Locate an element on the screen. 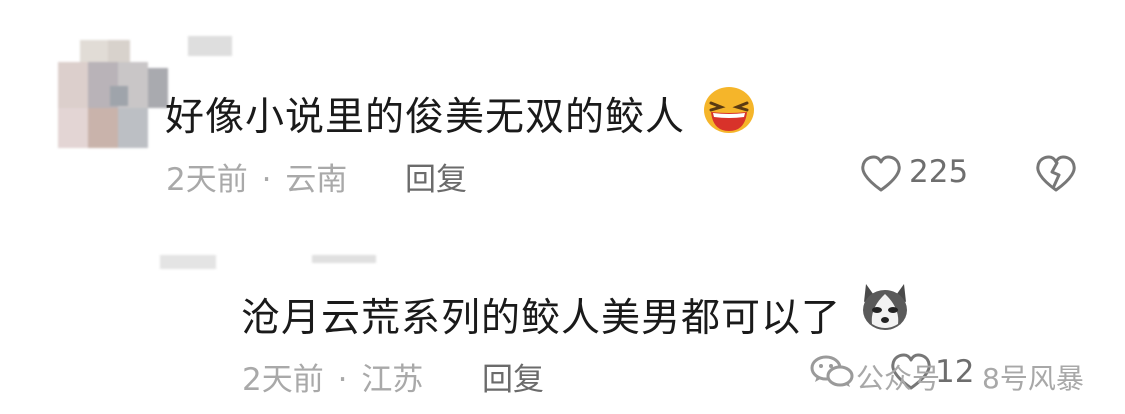  wechat-icon is located at coordinates (832, 371).